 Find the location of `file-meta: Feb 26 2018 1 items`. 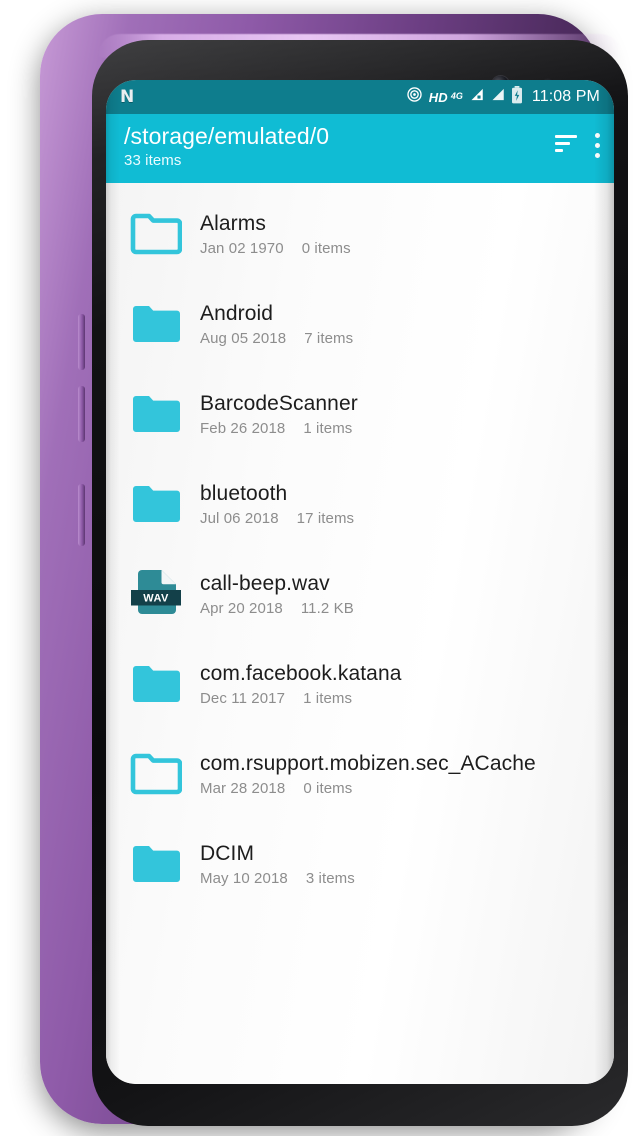

file-meta: Feb 26 2018 1 items is located at coordinates (399, 428).